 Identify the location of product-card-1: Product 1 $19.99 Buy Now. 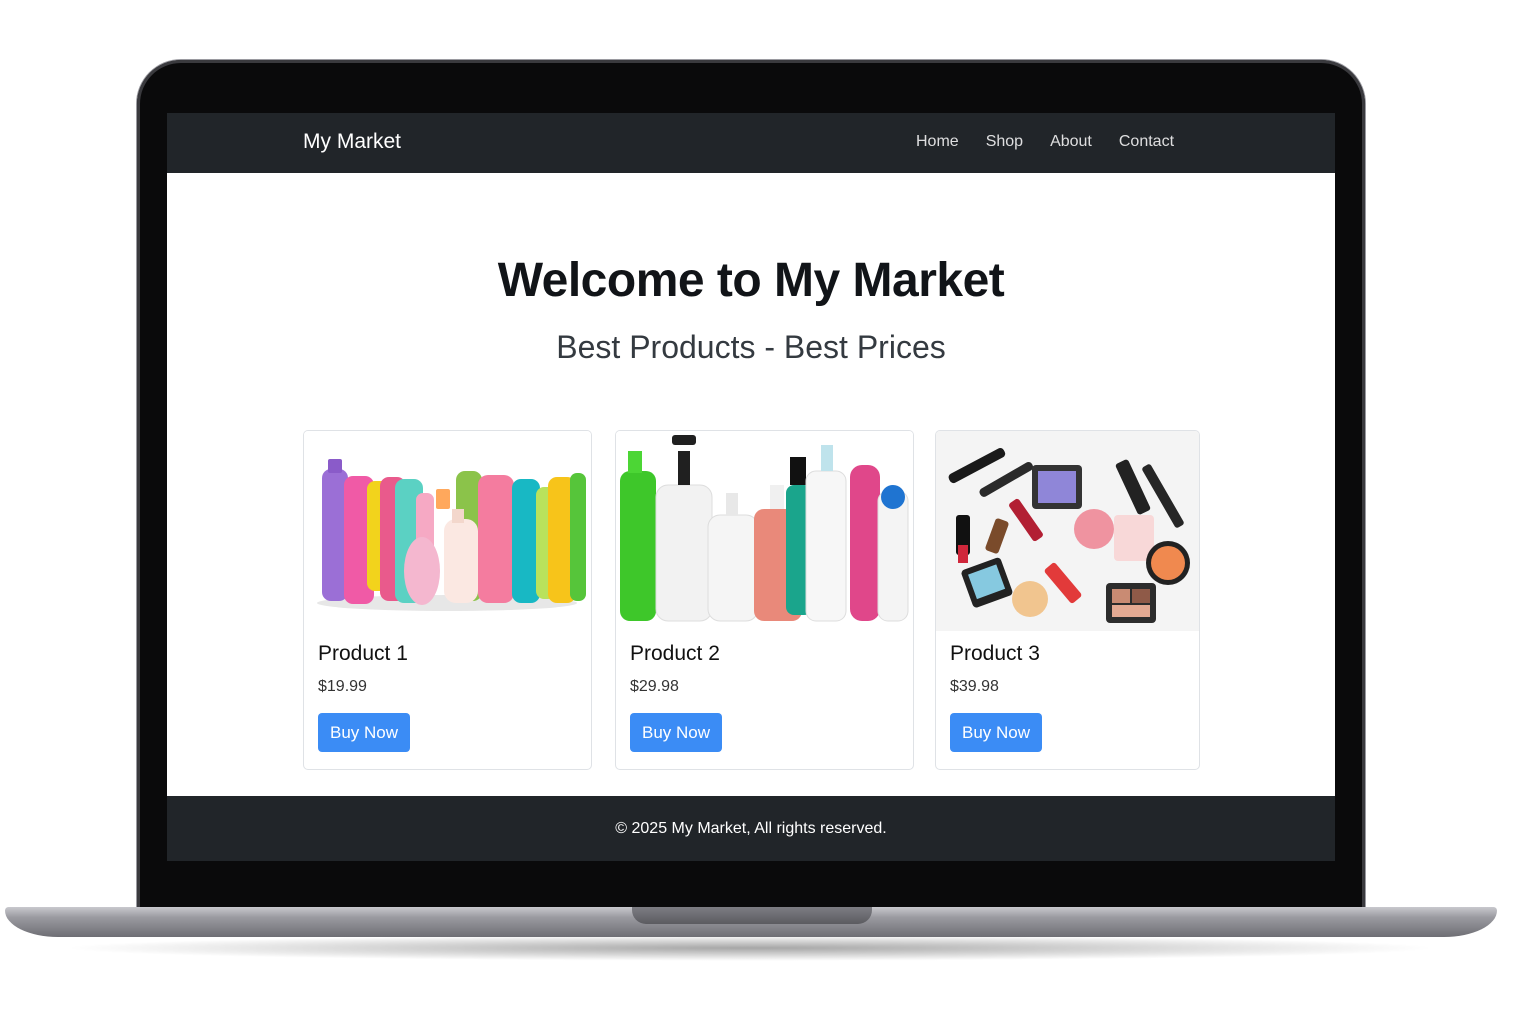
(447, 600).